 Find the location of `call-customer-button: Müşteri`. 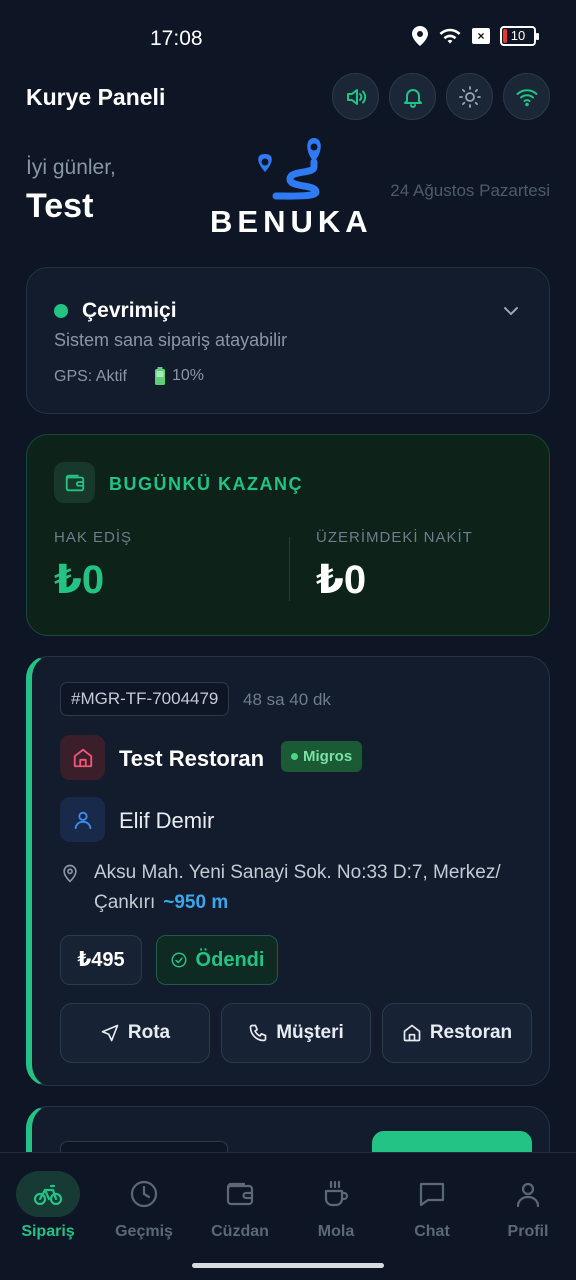

call-customer-button: Müşteri is located at coordinates (296, 1033).